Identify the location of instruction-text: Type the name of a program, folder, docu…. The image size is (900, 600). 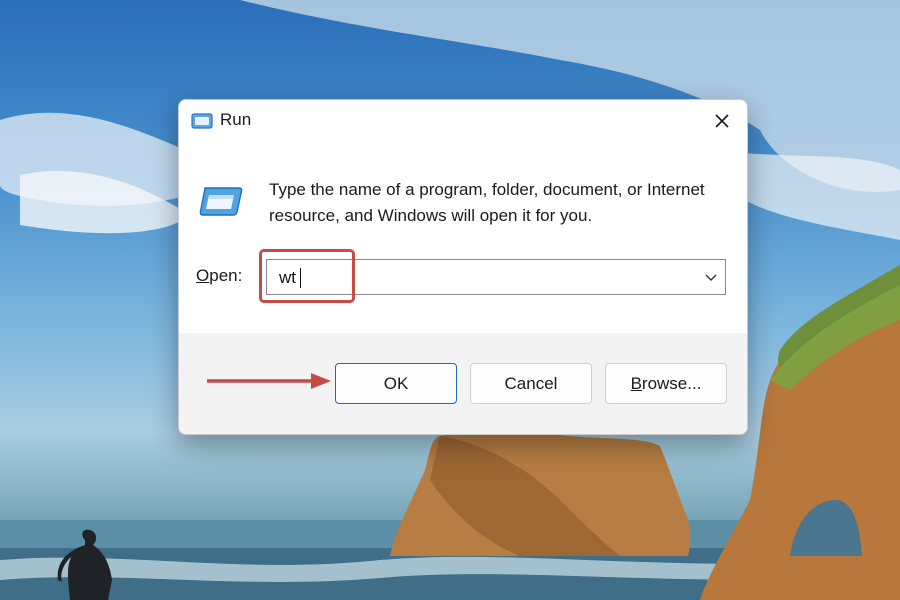
(487, 202).